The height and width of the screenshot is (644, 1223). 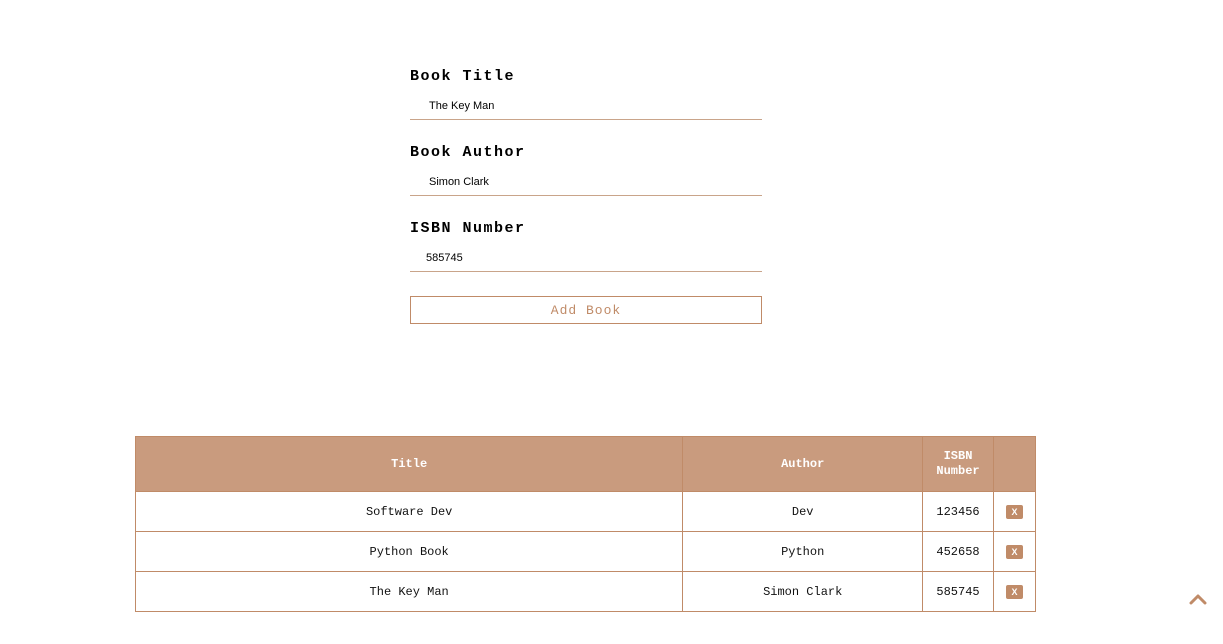 What do you see at coordinates (958, 511) in the screenshot?
I see `cell-isbn: 123456` at bounding box center [958, 511].